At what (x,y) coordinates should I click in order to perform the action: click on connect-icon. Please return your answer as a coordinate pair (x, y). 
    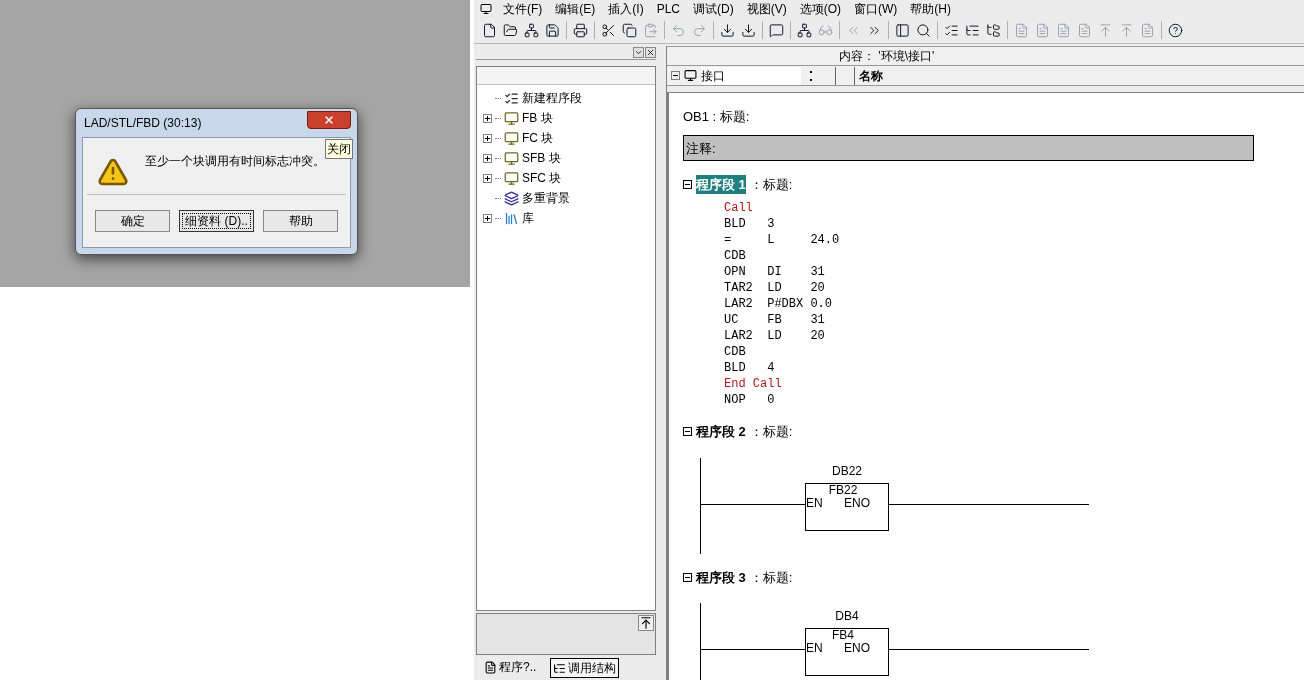
    Looking at the image, I should click on (804, 30).